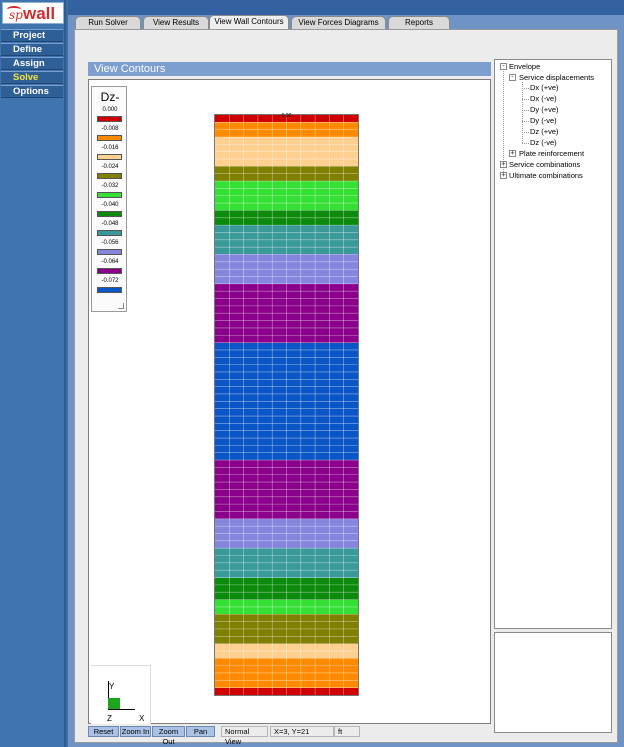  I want to click on legend-value: -0.056, so click(110, 243).